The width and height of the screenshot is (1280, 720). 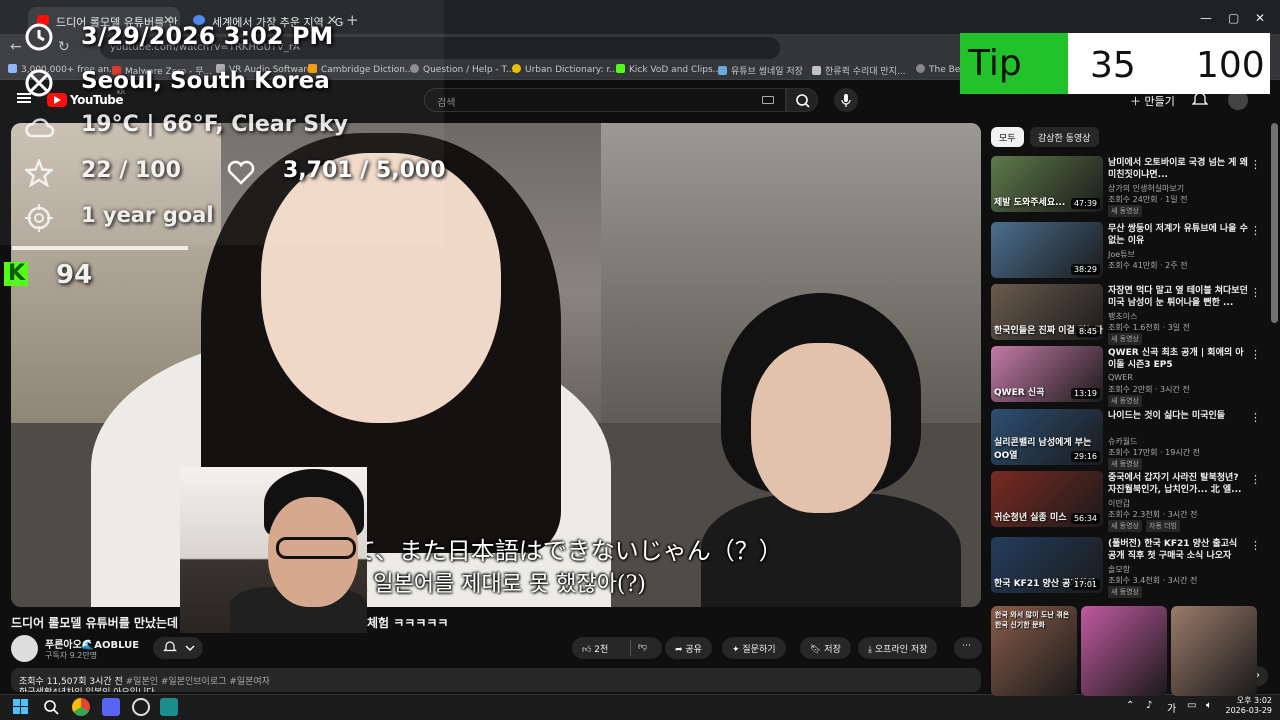 I want to click on bell-chevron-icon, so click(x=179, y=646).